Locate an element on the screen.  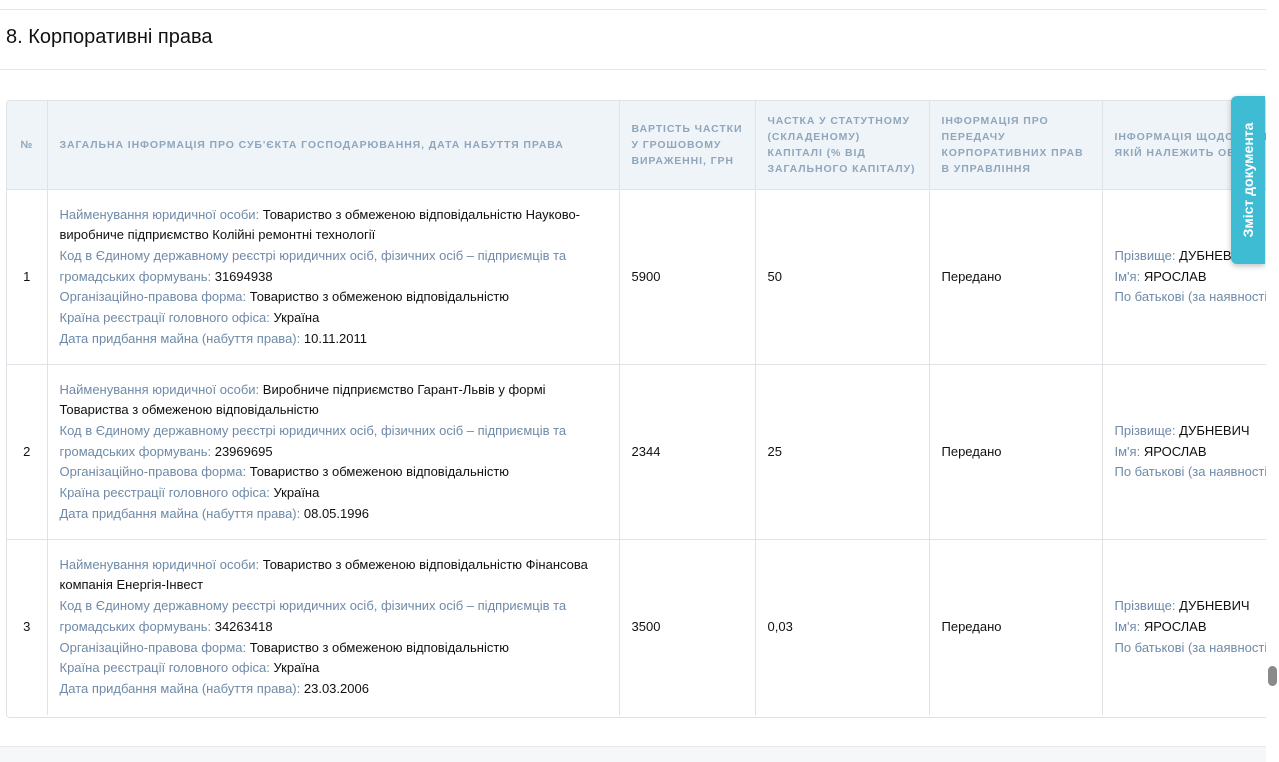
bottom-section-divider is located at coordinates (633, 754).